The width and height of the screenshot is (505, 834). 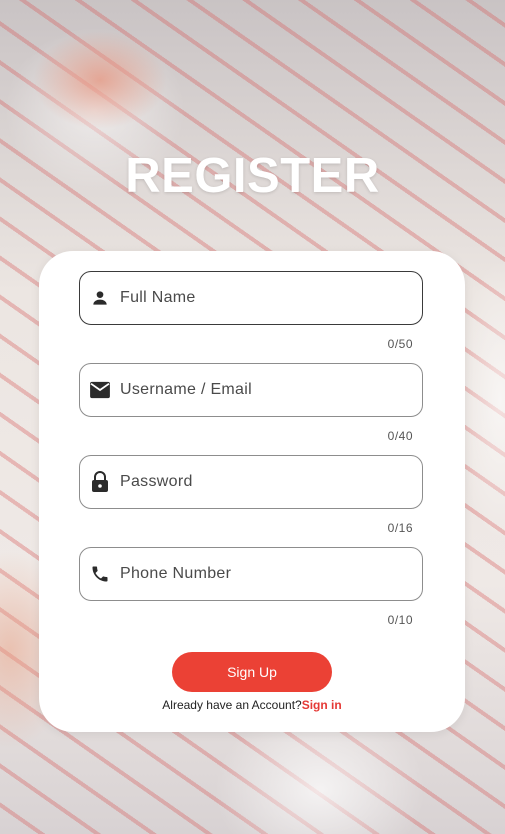 I want to click on signin-prompt: Already have an Account?, so click(x=232, y=705).